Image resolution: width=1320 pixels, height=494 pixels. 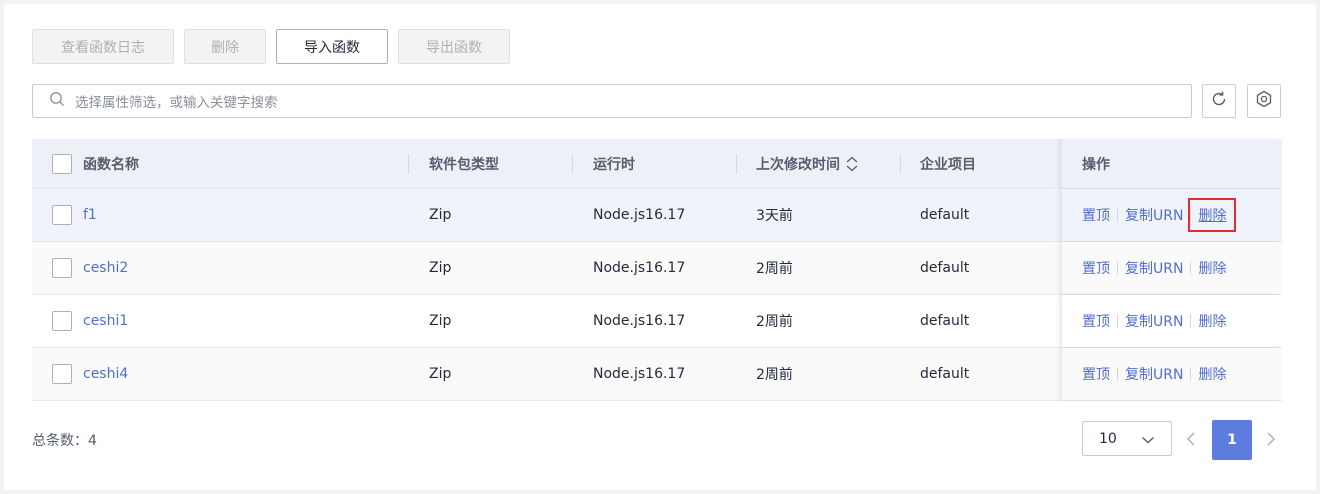 What do you see at coordinates (1108, 438) in the screenshot?
I see `page-size-value: 10` at bounding box center [1108, 438].